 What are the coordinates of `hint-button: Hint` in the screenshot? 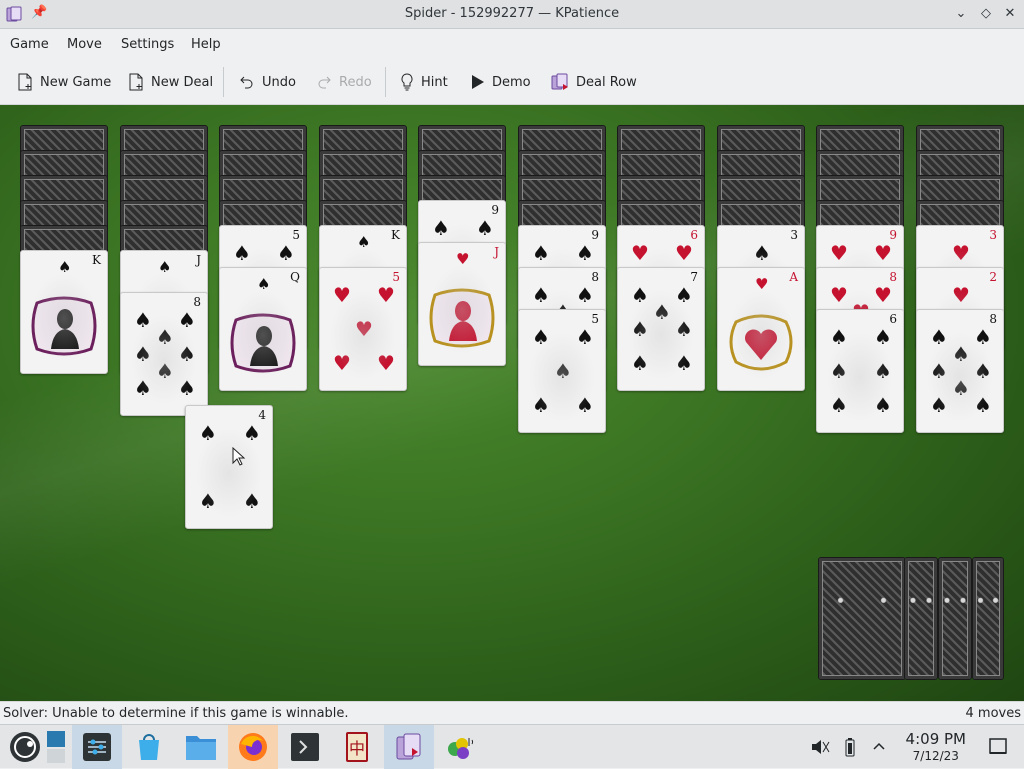 It's located at (424, 82).